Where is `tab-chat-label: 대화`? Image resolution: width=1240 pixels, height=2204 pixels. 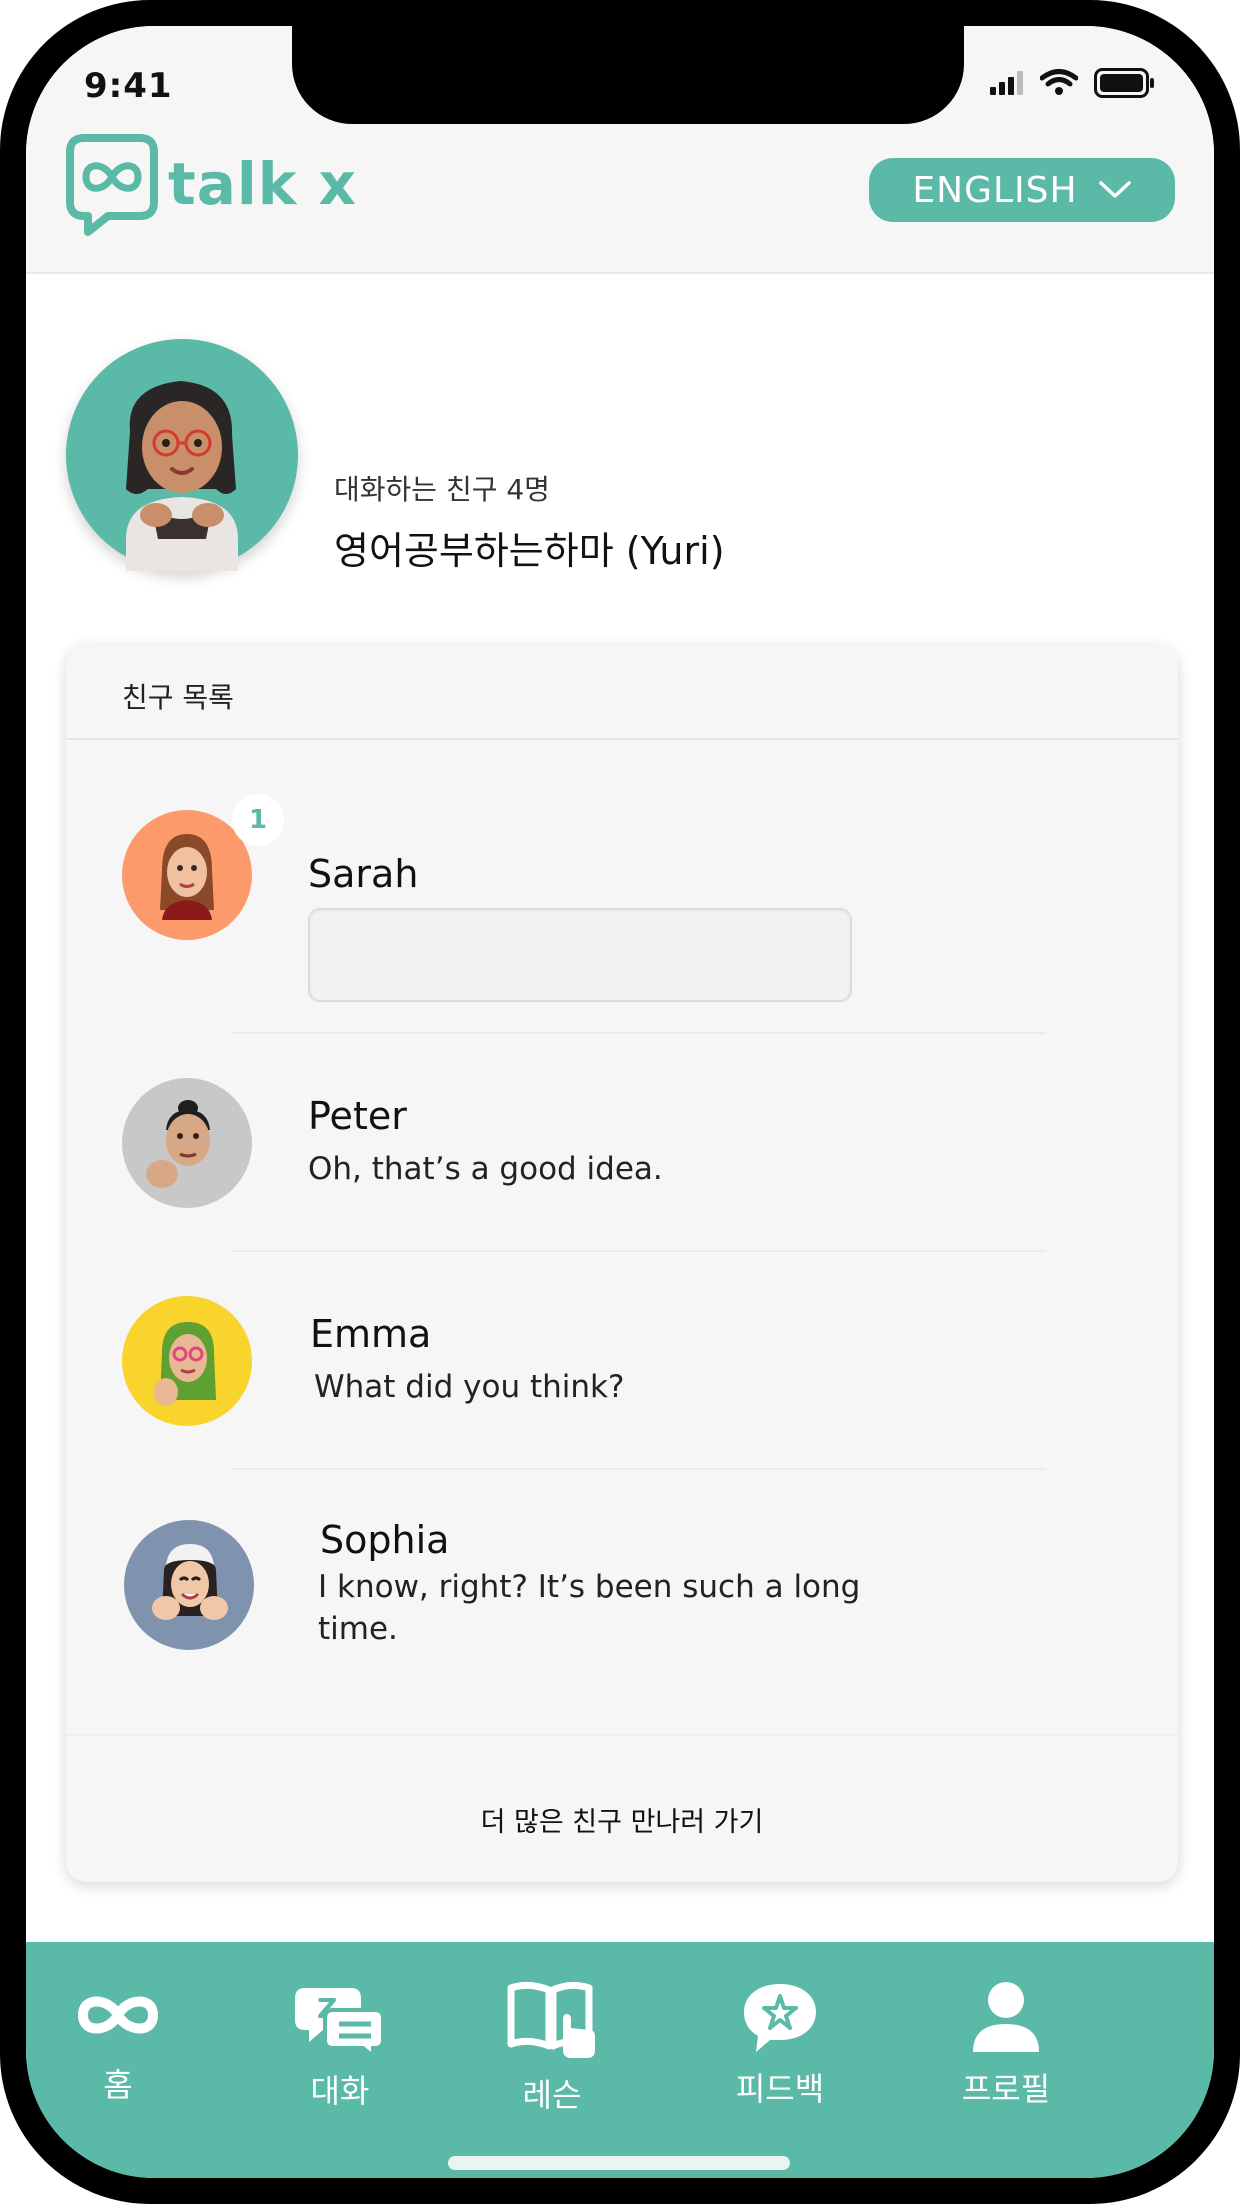 tab-chat-label: 대화 is located at coordinates (340, 2091).